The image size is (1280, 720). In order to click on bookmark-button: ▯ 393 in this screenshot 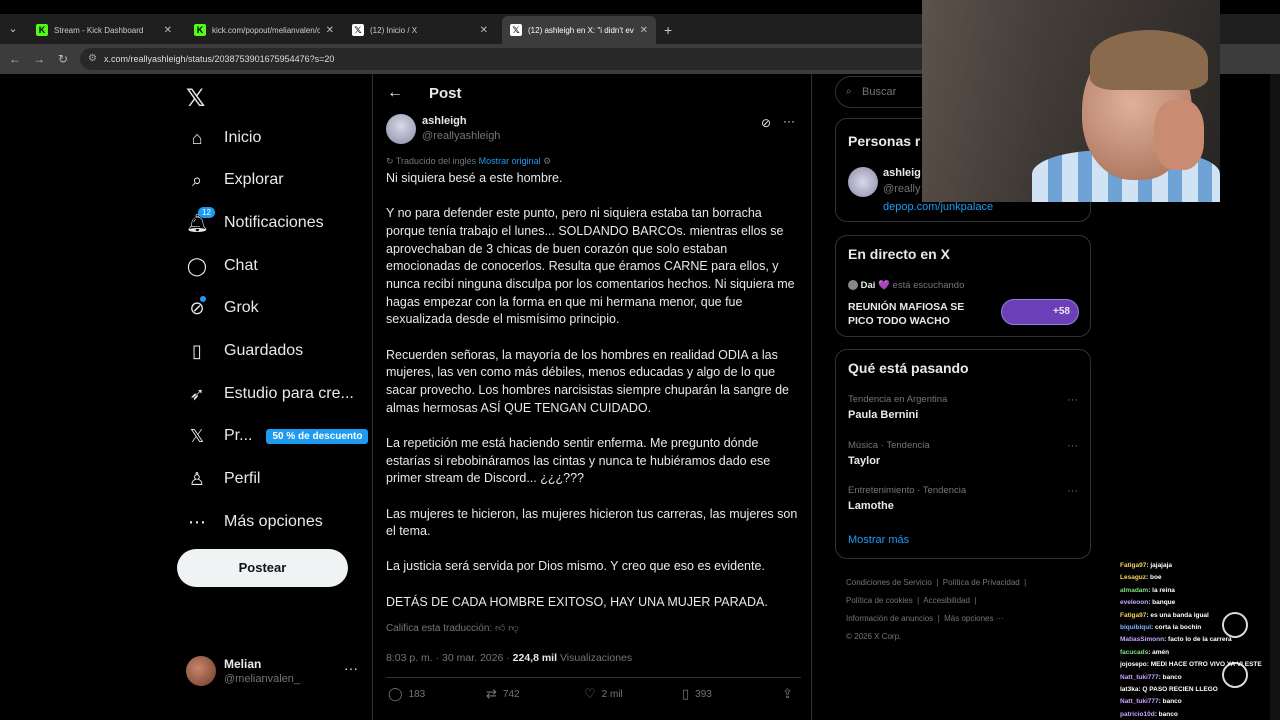, I will do `click(697, 694)`.